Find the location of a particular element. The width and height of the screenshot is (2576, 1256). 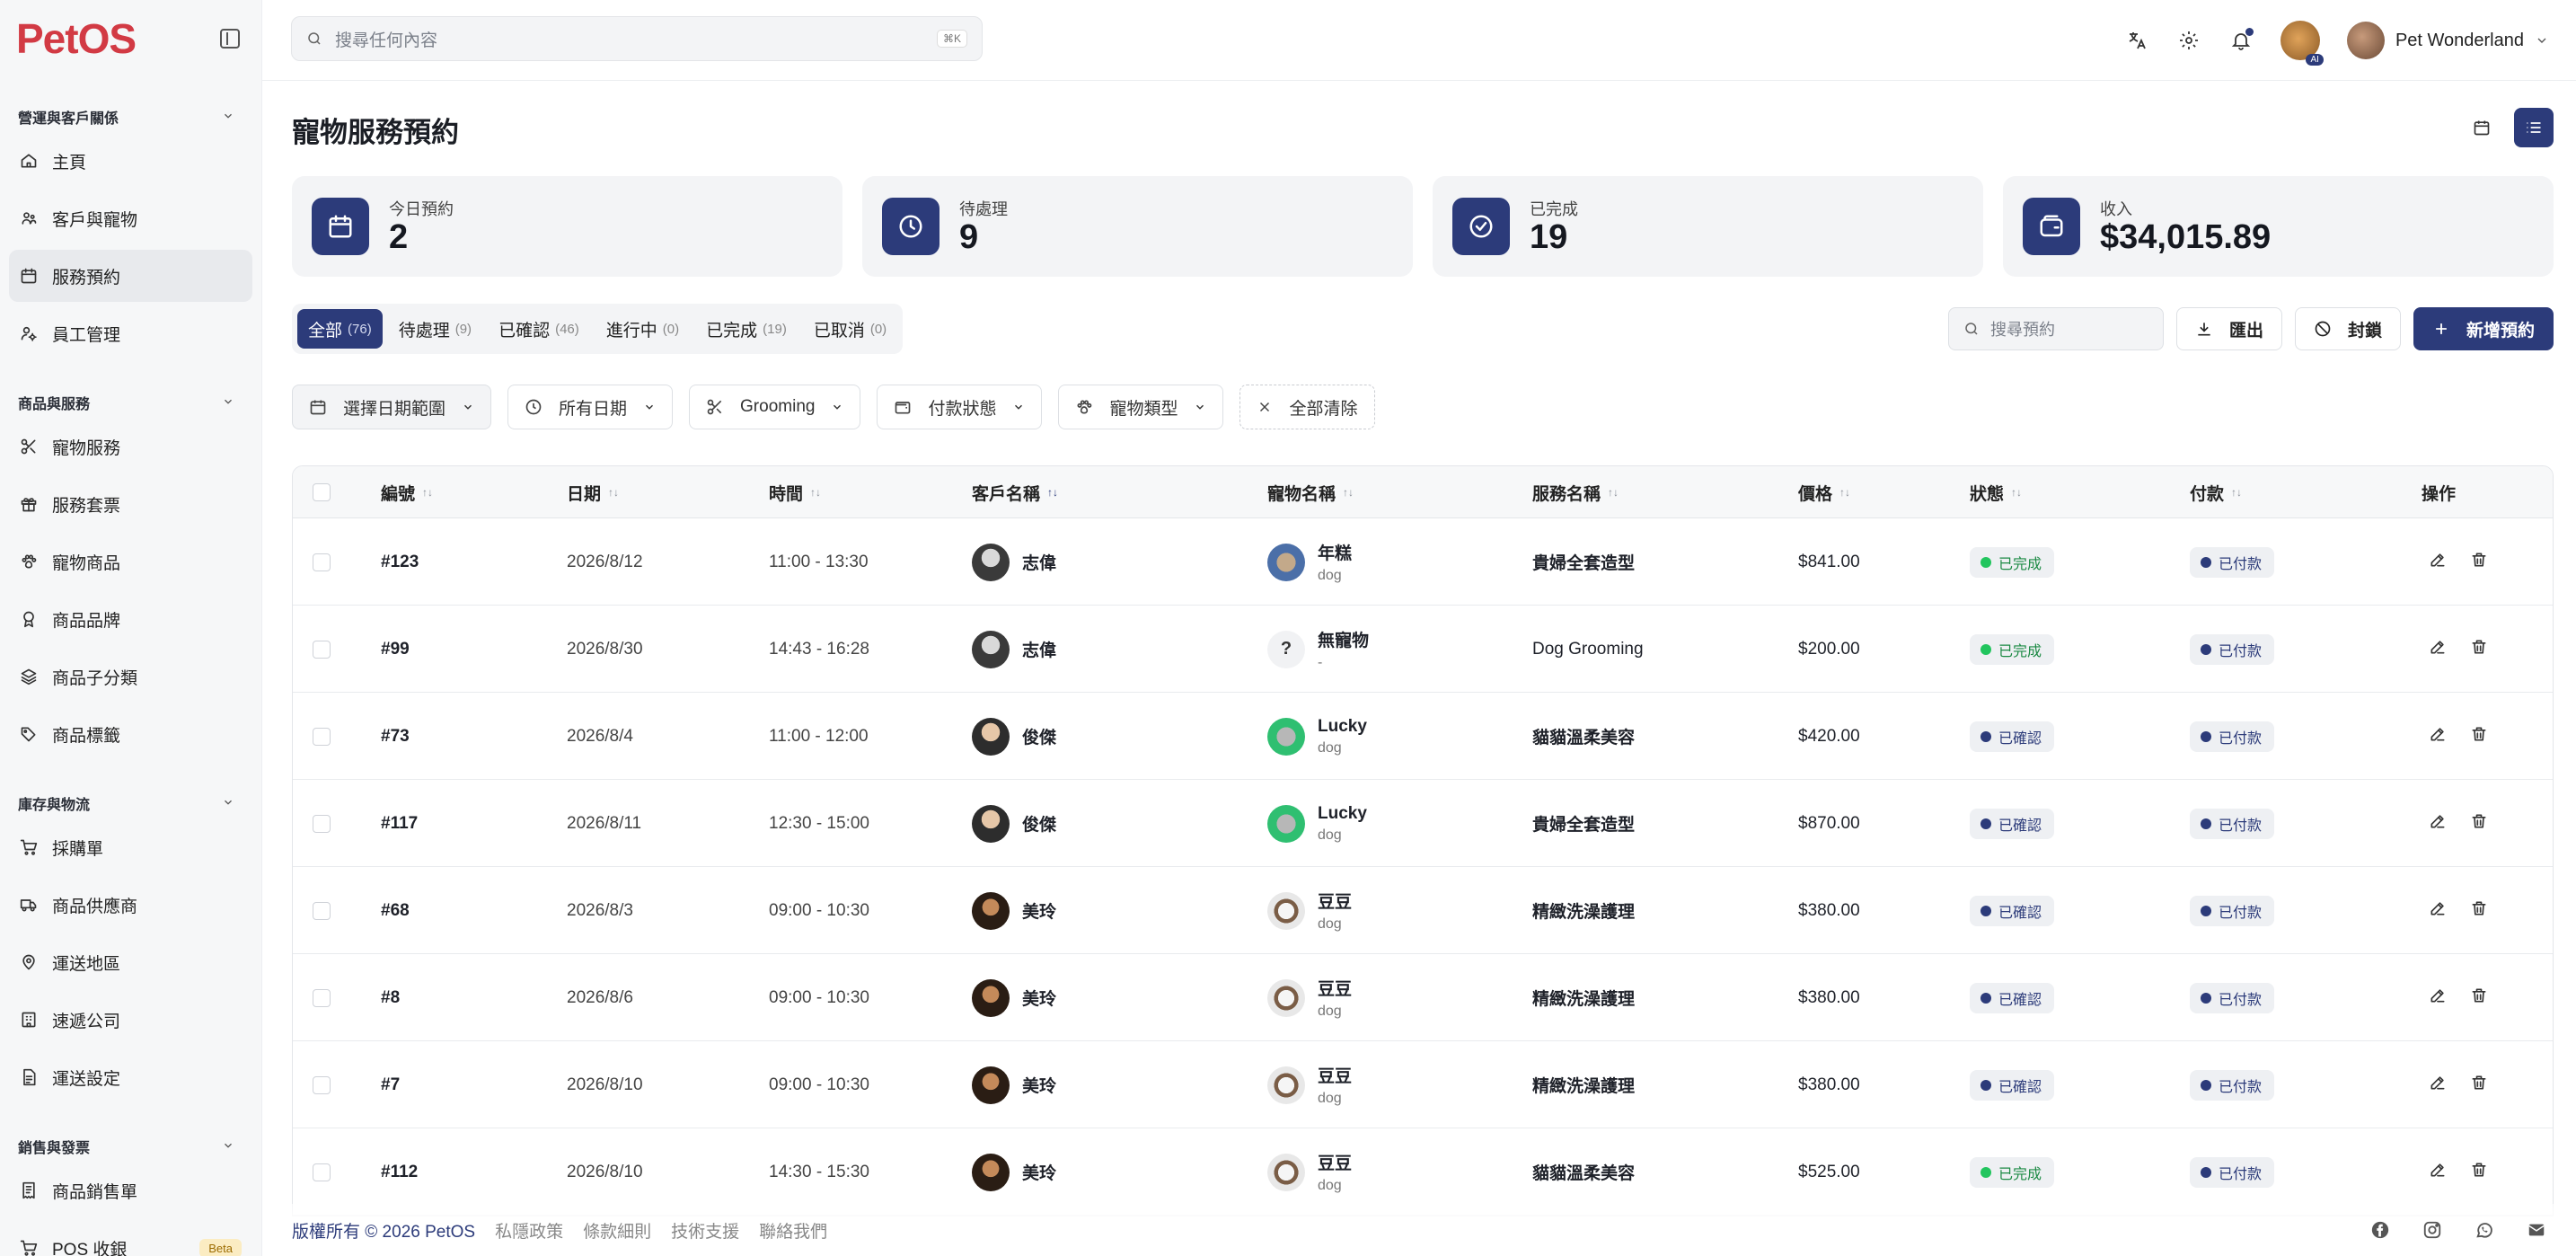

booking-search-input: 搜尋預約 is located at coordinates (2055, 328).